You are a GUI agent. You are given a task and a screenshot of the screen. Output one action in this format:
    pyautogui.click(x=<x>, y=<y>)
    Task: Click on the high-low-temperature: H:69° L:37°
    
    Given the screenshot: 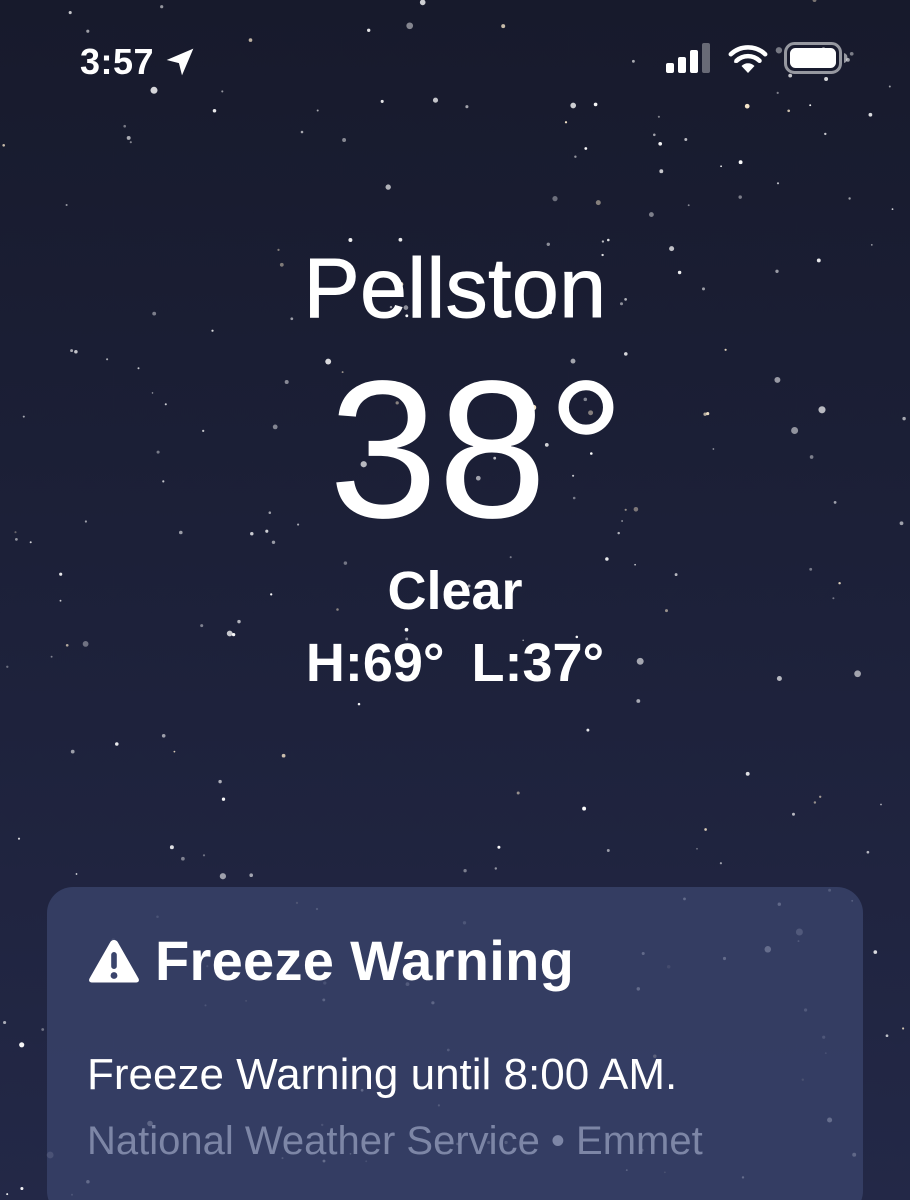 What is the action you would take?
    pyautogui.click(x=455, y=663)
    